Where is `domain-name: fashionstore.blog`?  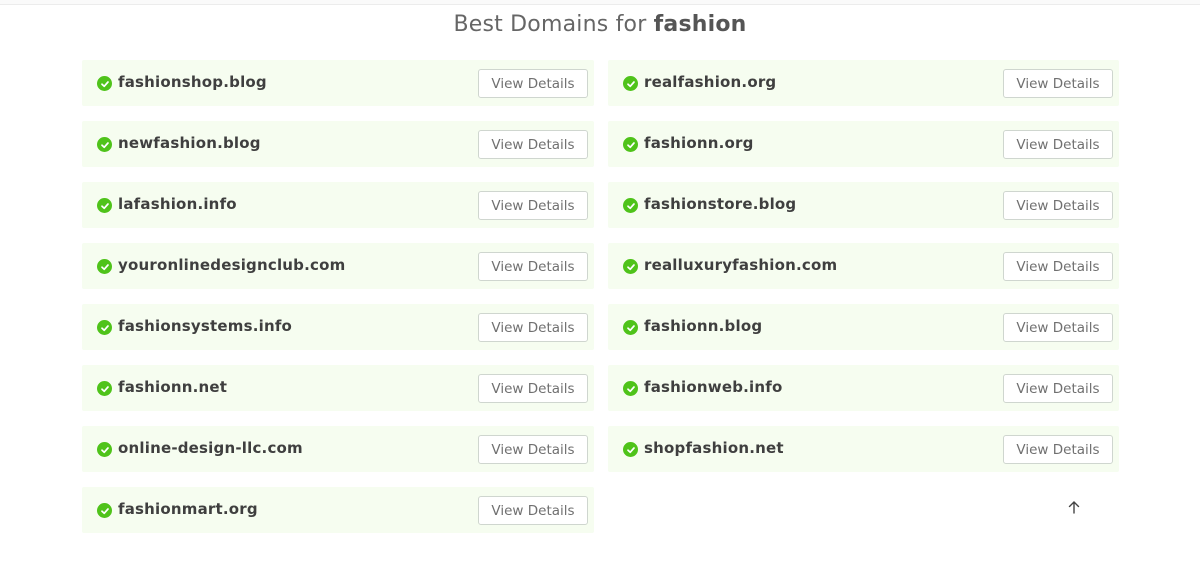 domain-name: fashionstore.blog is located at coordinates (720, 204).